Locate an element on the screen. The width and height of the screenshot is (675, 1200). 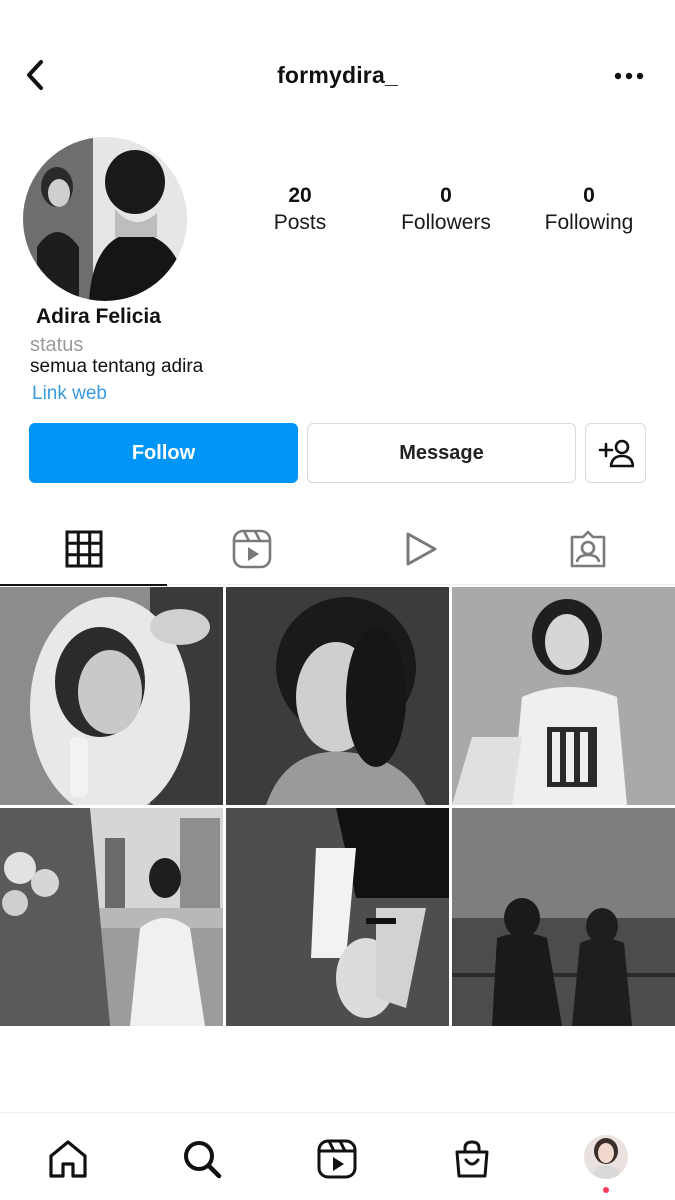
more-horizontal-icon is located at coordinates (629, 76).